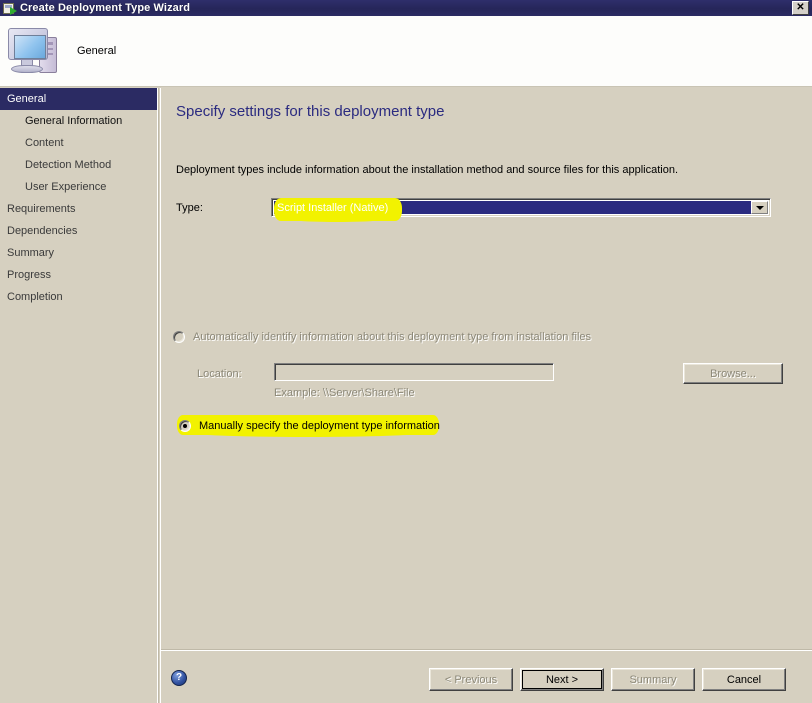  I want to click on sidebar-item-progress: Progress, so click(78, 275).